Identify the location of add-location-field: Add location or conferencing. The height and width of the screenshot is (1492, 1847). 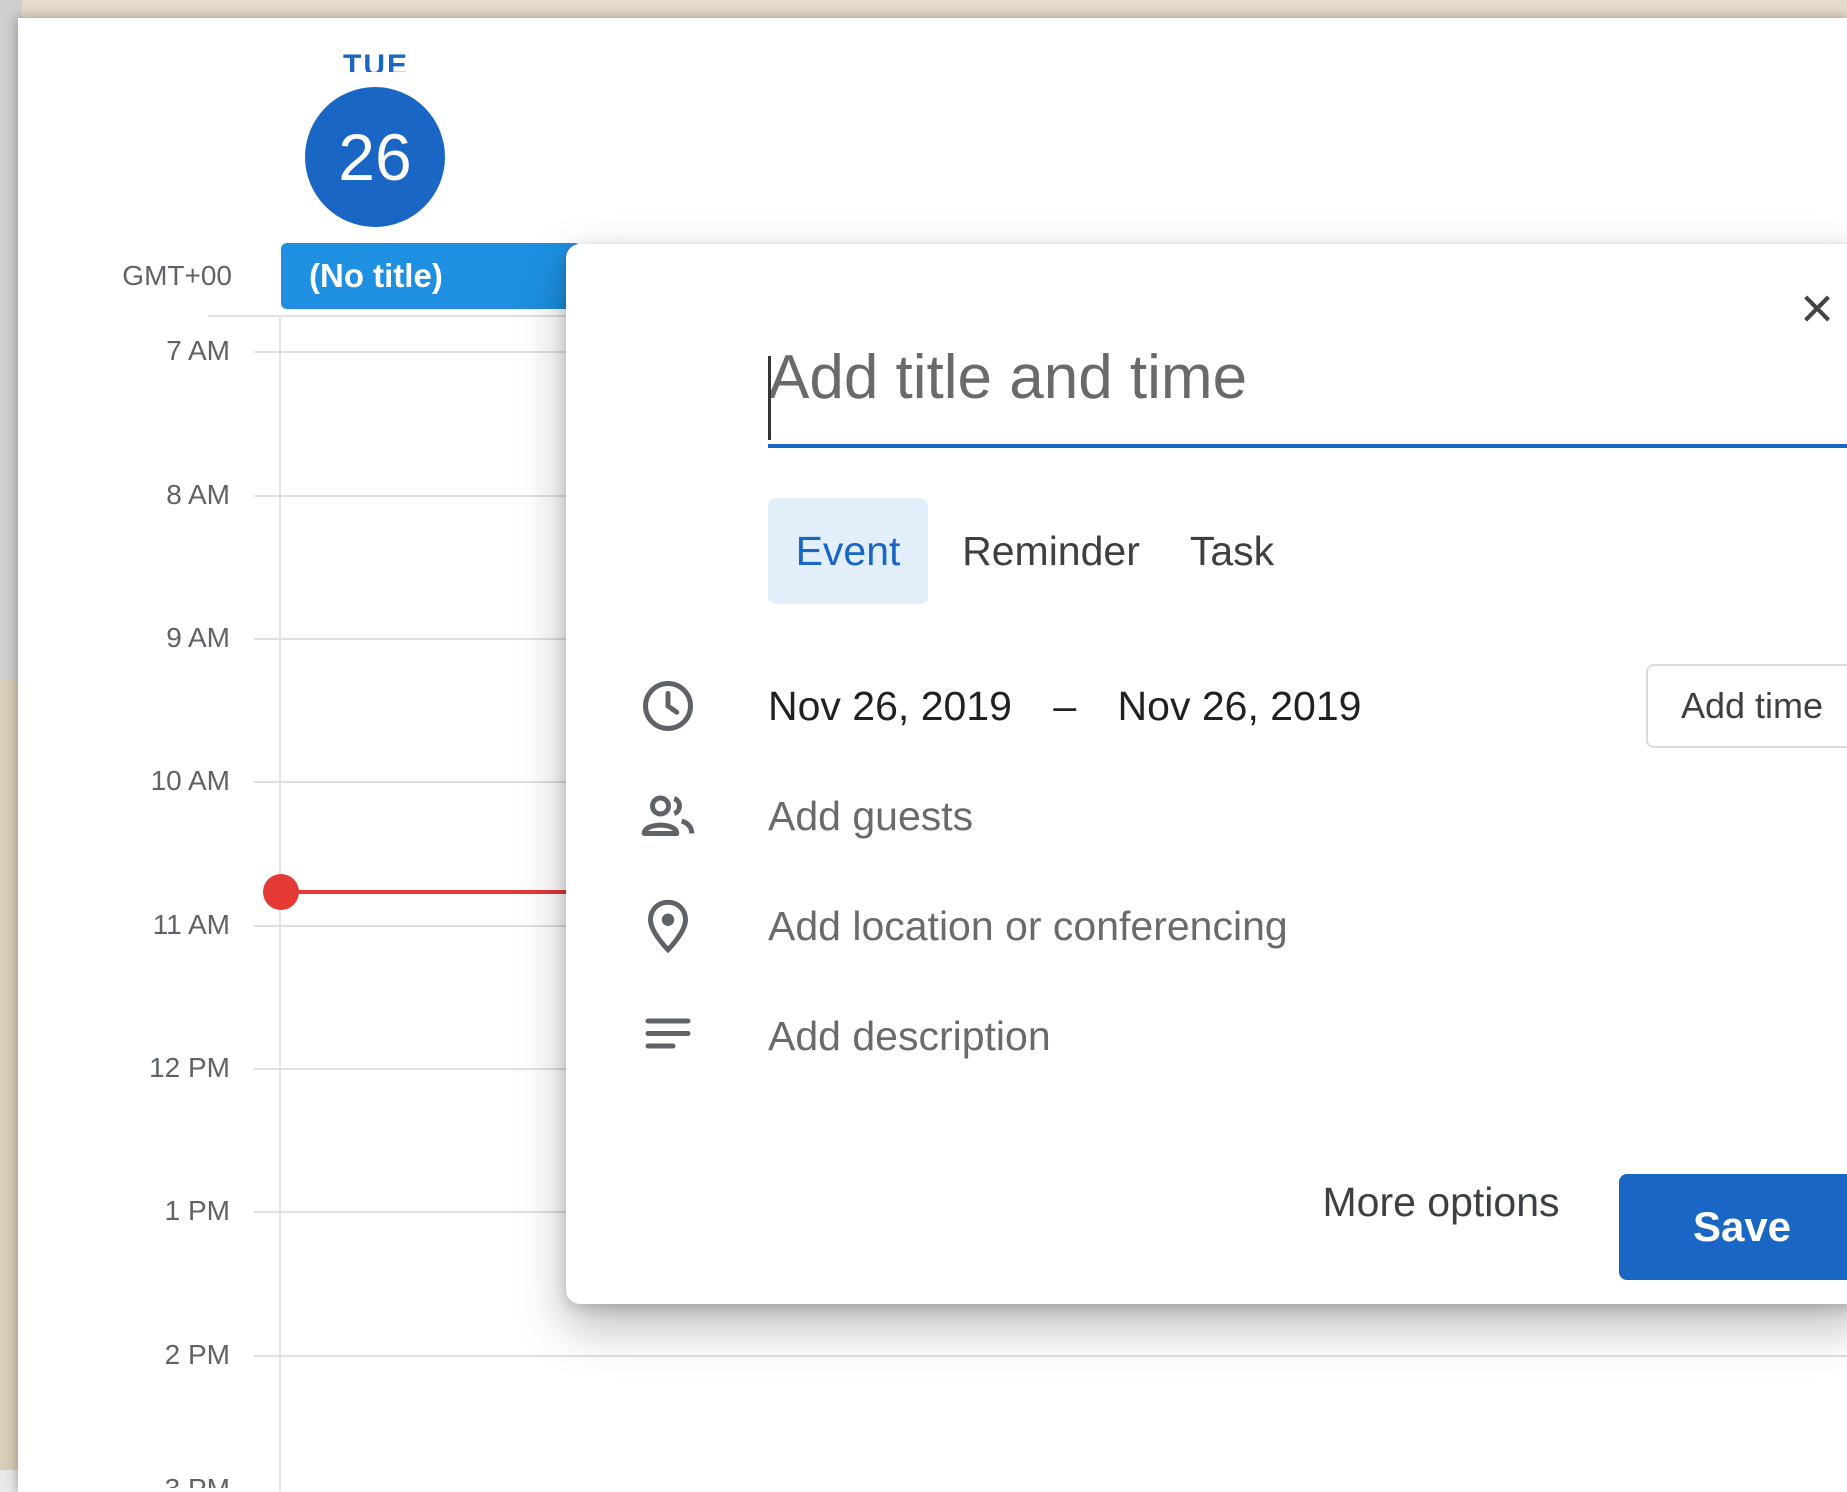
(1028, 926).